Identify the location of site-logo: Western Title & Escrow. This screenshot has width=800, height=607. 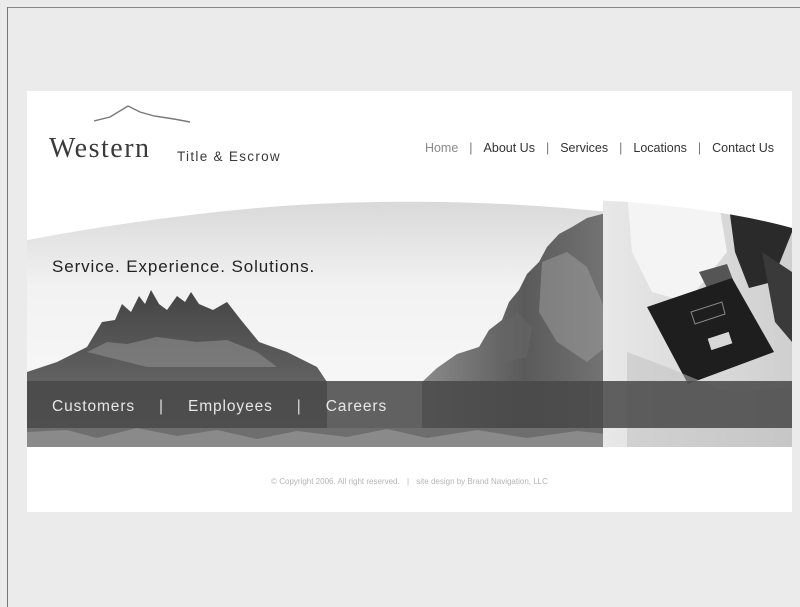
(179, 132).